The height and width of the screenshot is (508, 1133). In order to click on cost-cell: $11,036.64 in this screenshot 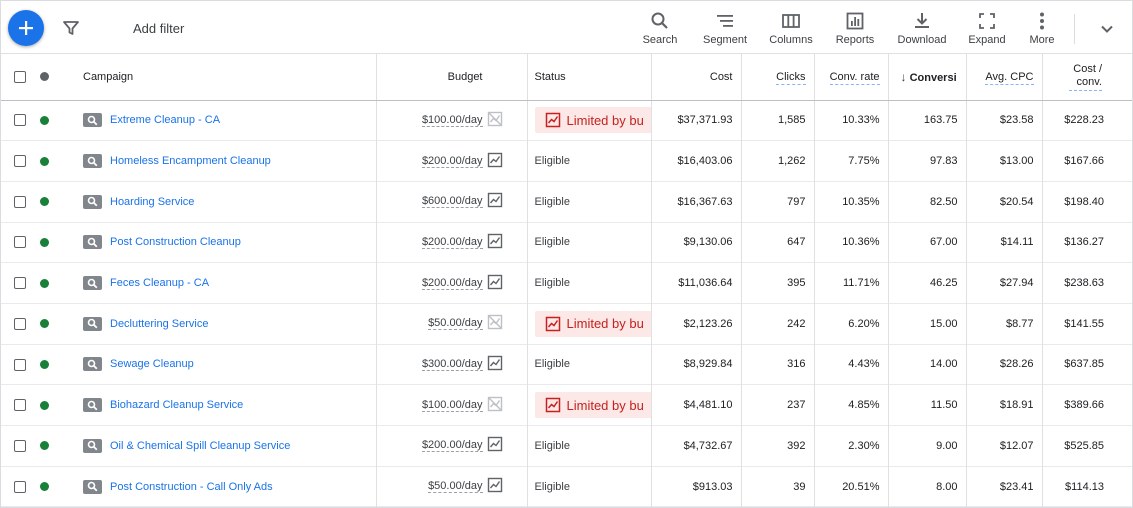, I will do `click(695, 283)`.